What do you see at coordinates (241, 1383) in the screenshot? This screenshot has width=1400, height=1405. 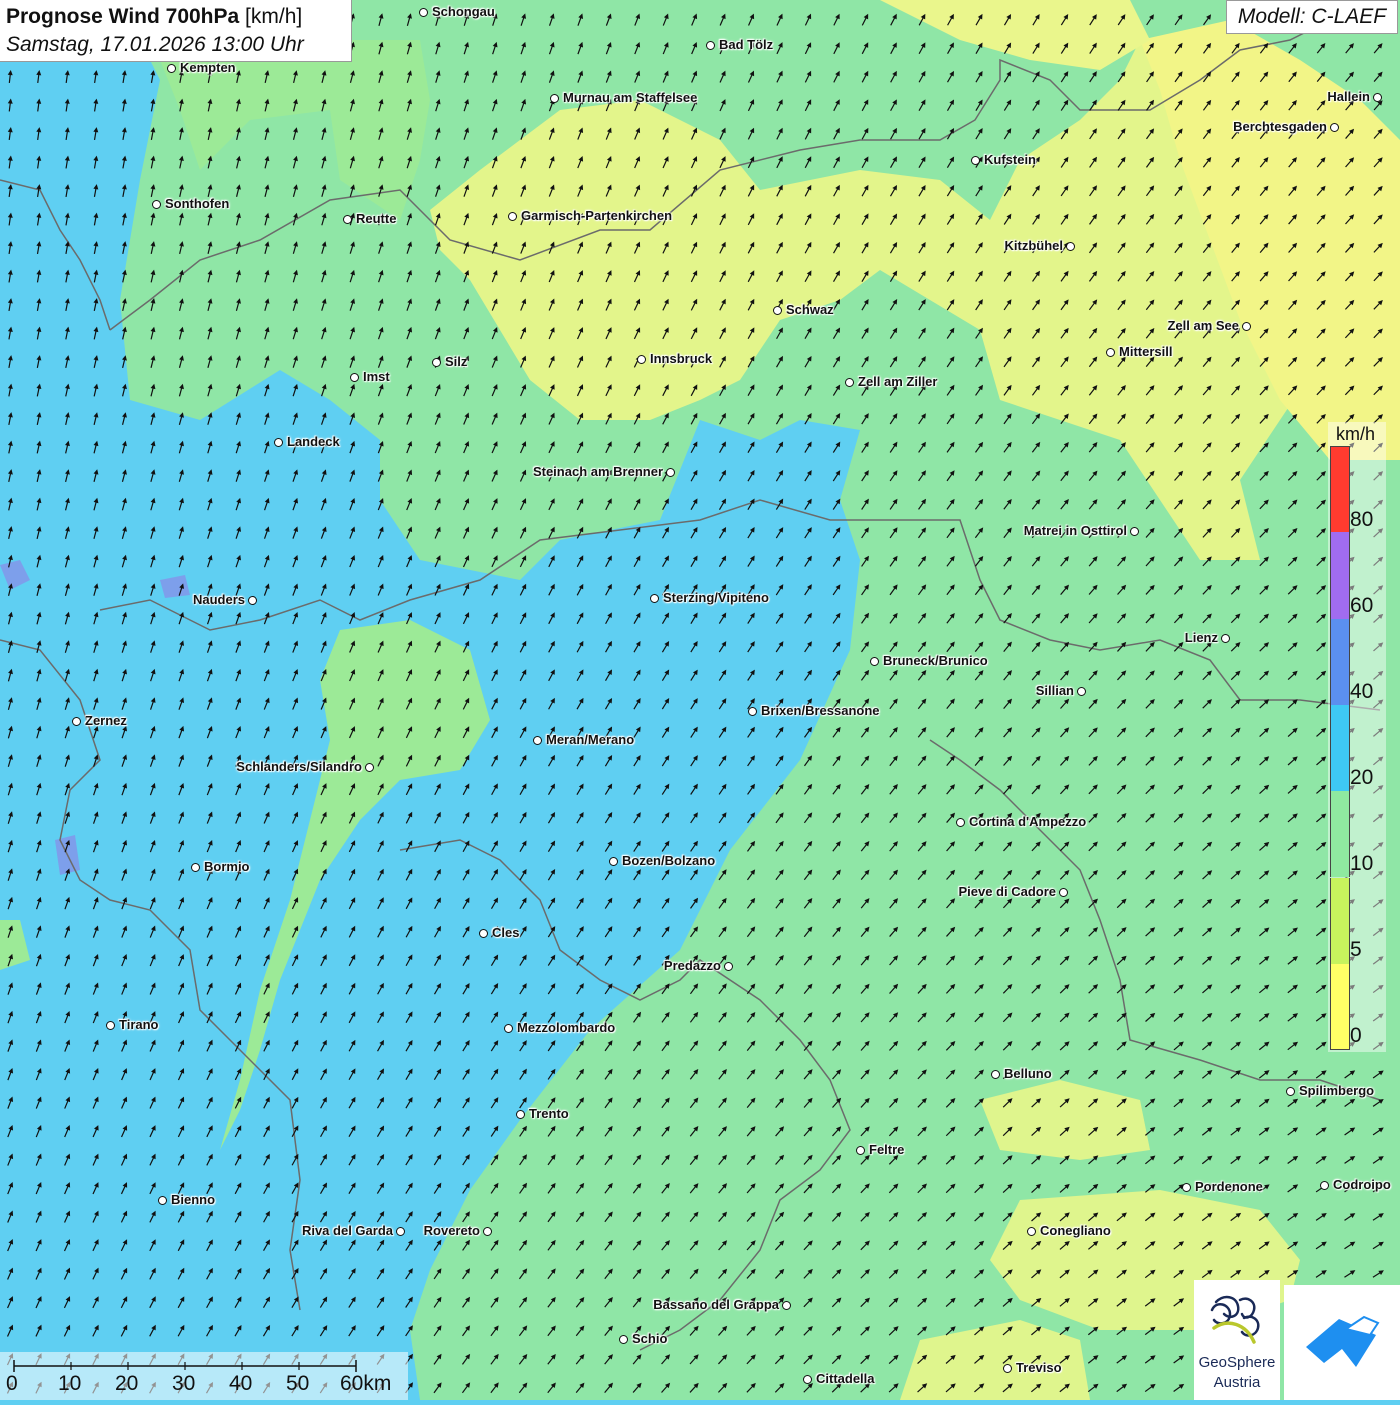 I see `scale-label-40: 40` at bounding box center [241, 1383].